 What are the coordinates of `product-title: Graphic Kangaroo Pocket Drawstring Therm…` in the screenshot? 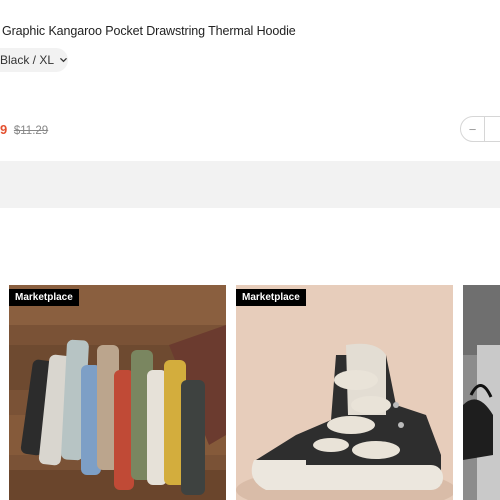 It's located at (149, 31).